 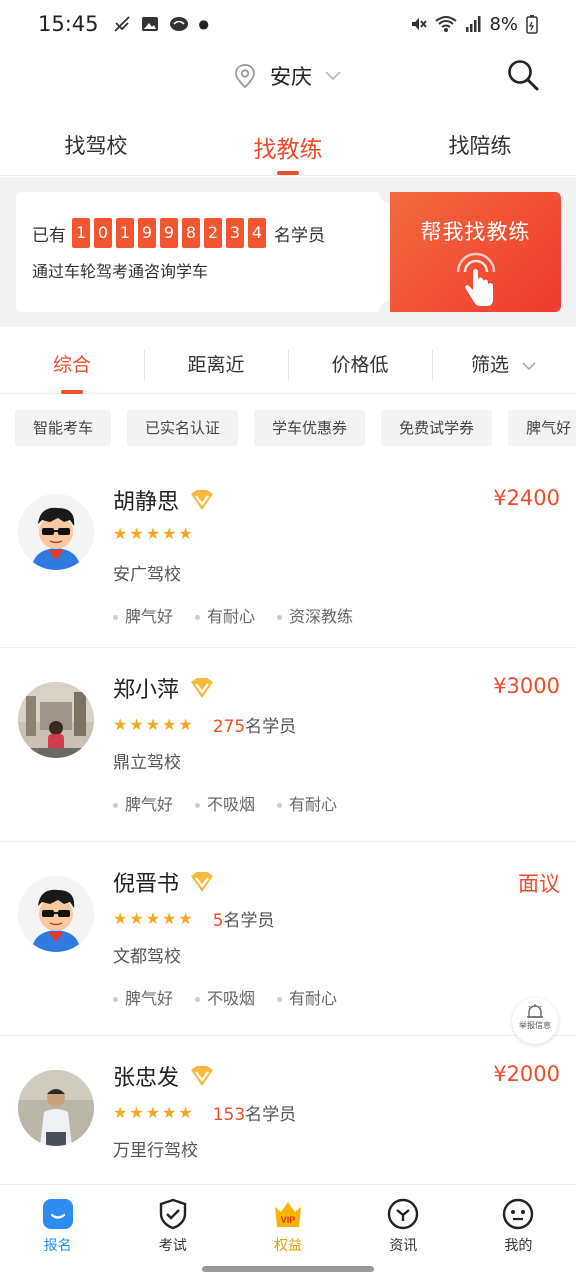 I want to click on coach-name: 倪晋书, so click(x=146, y=884).